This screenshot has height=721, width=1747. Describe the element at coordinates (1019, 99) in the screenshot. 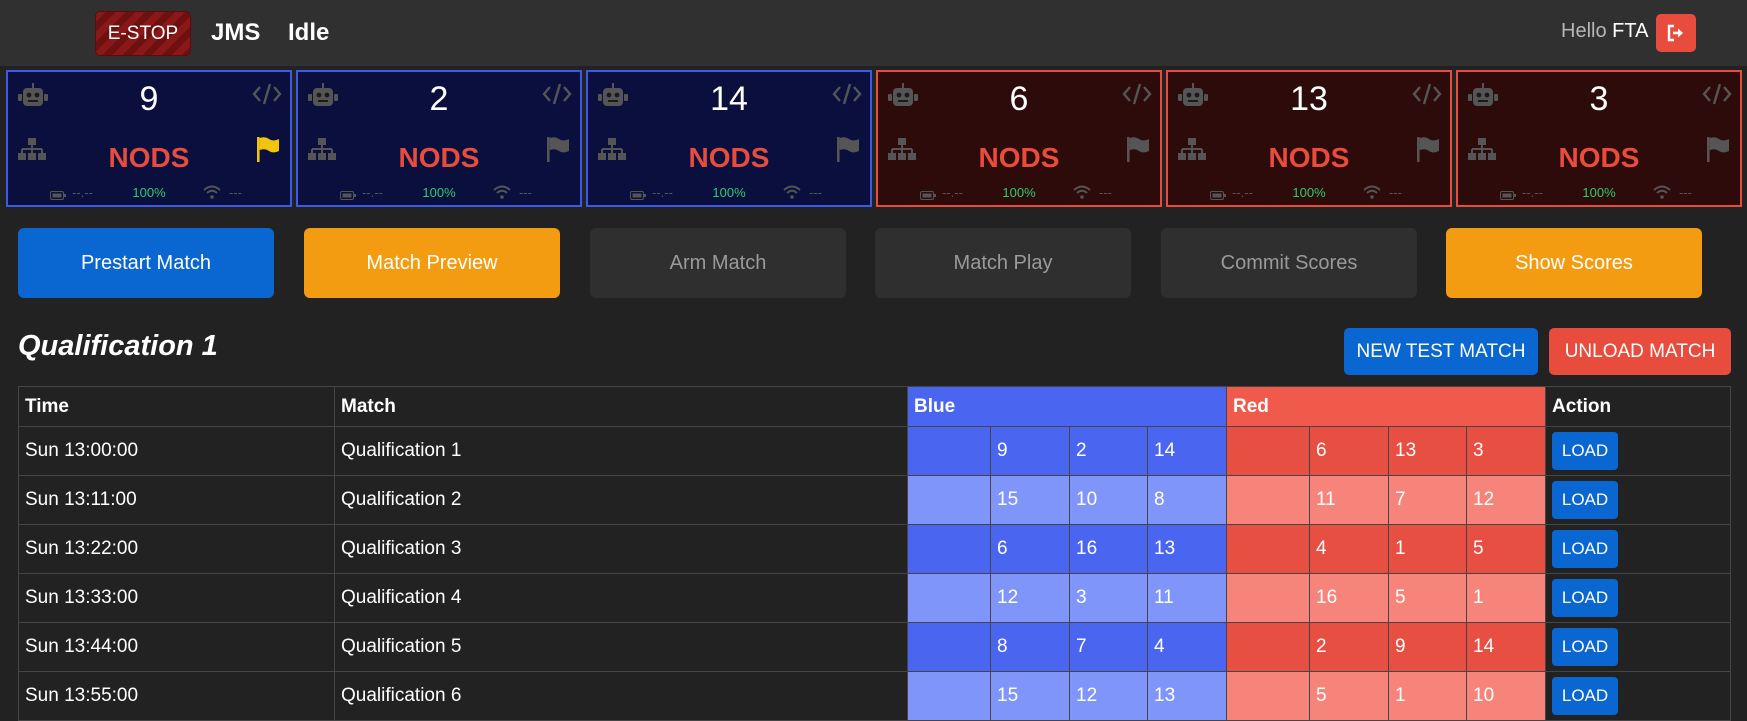

I see `station-team-number: 6` at that location.